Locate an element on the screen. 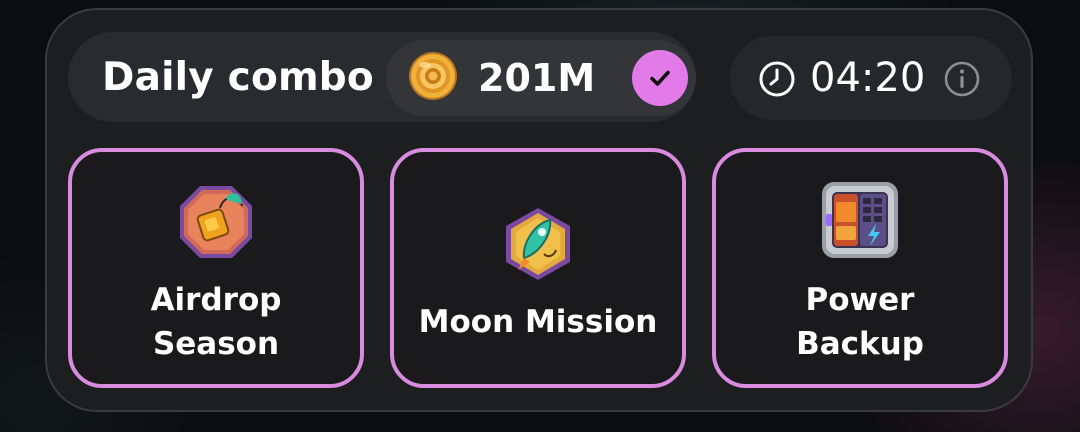  combo-card-label: Airdrop Season is located at coordinates (216, 322).